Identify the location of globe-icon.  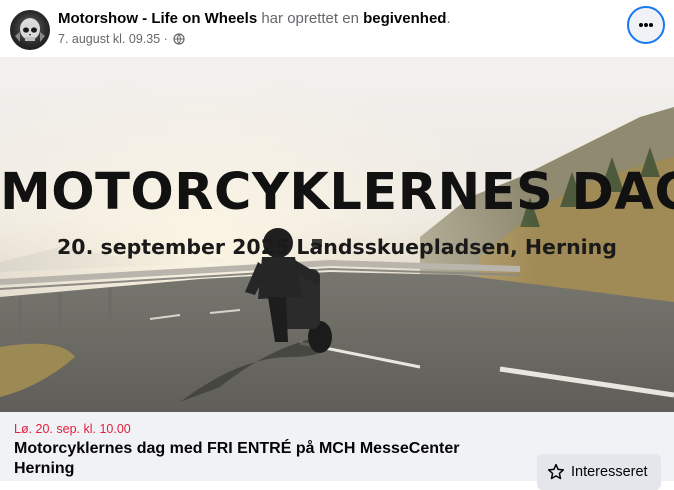
(179, 39).